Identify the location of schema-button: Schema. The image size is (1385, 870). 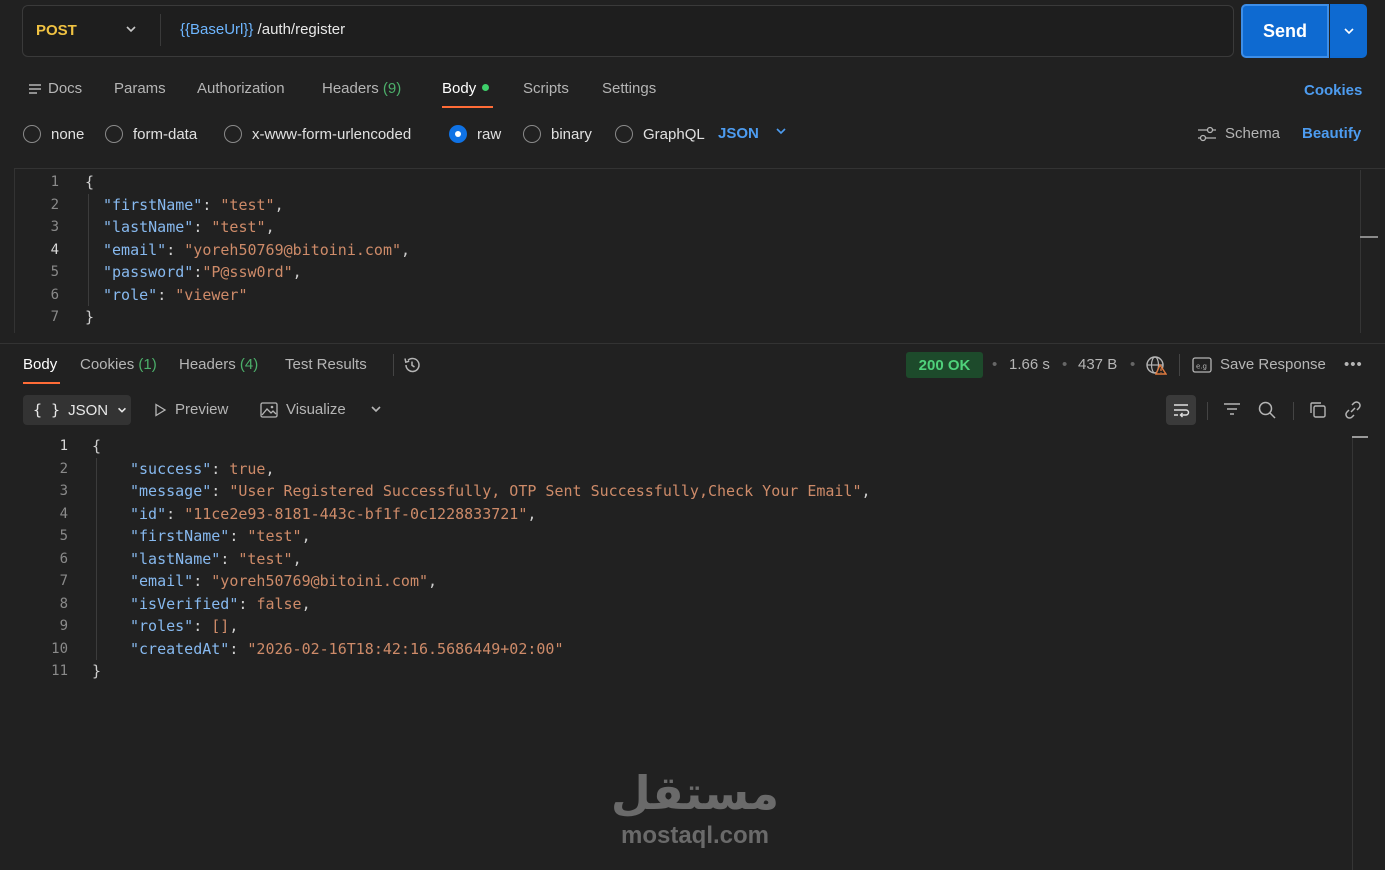
(1238, 133).